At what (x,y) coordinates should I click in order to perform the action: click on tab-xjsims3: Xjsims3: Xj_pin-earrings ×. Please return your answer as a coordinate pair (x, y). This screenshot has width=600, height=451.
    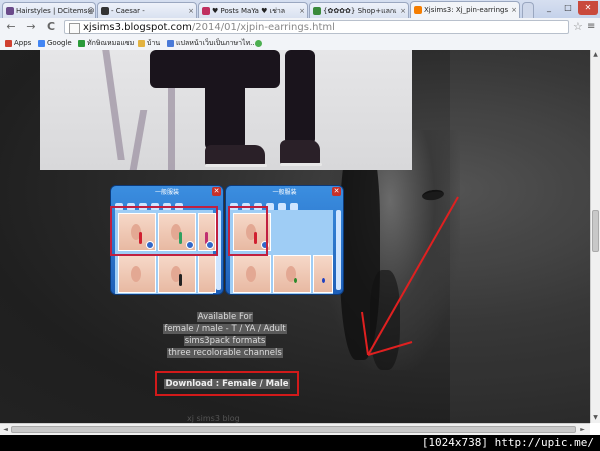
    Looking at the image, I should click on (465, 9).